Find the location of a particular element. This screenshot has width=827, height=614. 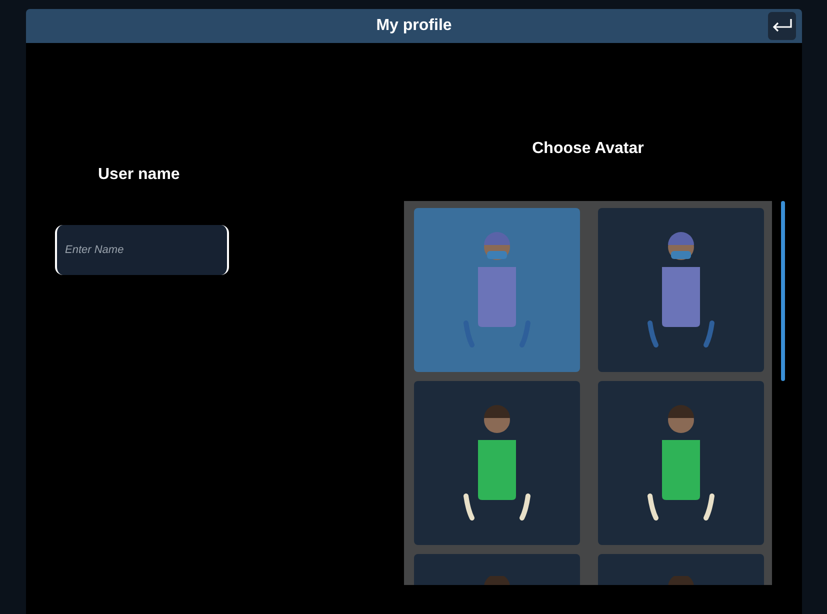

user-name-label: User name is located at coordinates (139, 174).